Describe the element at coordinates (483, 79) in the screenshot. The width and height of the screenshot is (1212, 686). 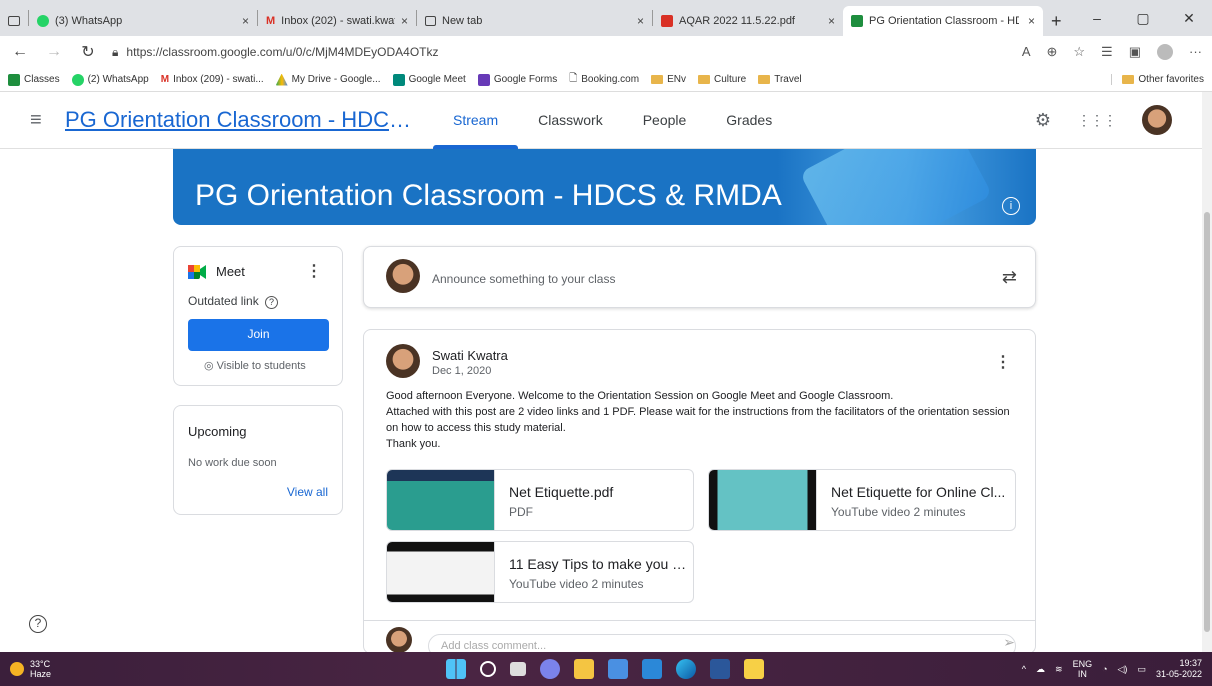
I see `forms-icon` at that location.